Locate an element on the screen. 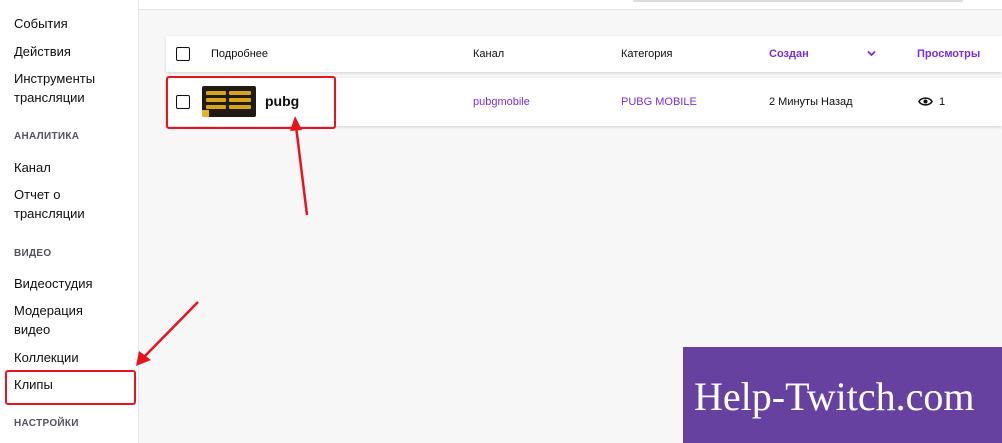 Image resolution: width=1002 pixels, height=443 pixels. sidebar-item-label: Отчет о is located at coordinates (37, 194).